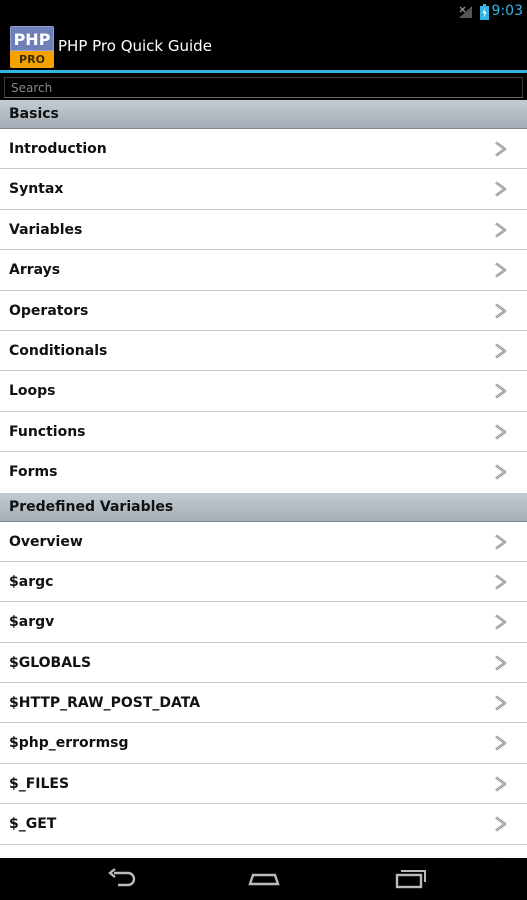 The image size is (527, 900). I want to click on search-bar, so click(263, 86).